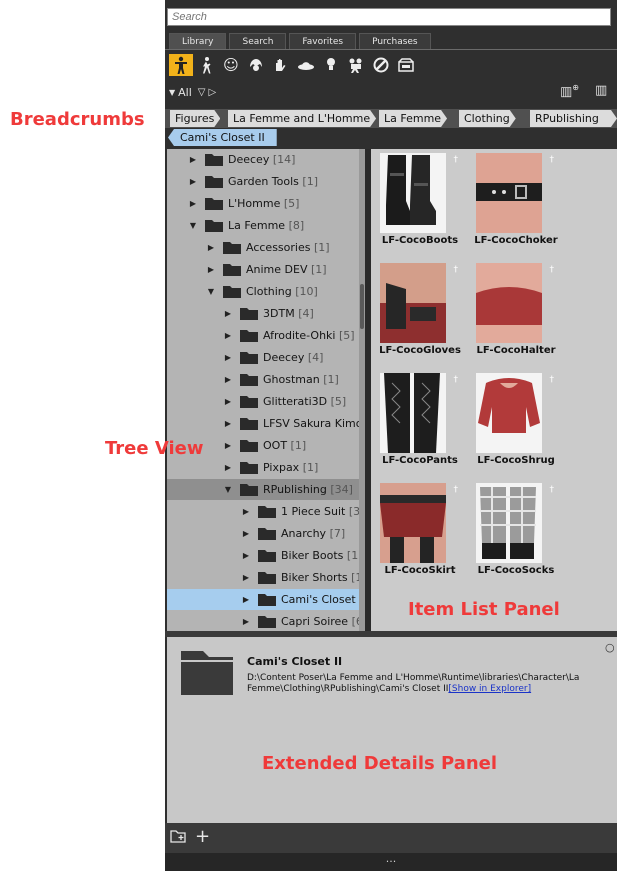 This screenshot has height=871, width=617. I want to click on tree-item-count: [34], so click(341, 489).